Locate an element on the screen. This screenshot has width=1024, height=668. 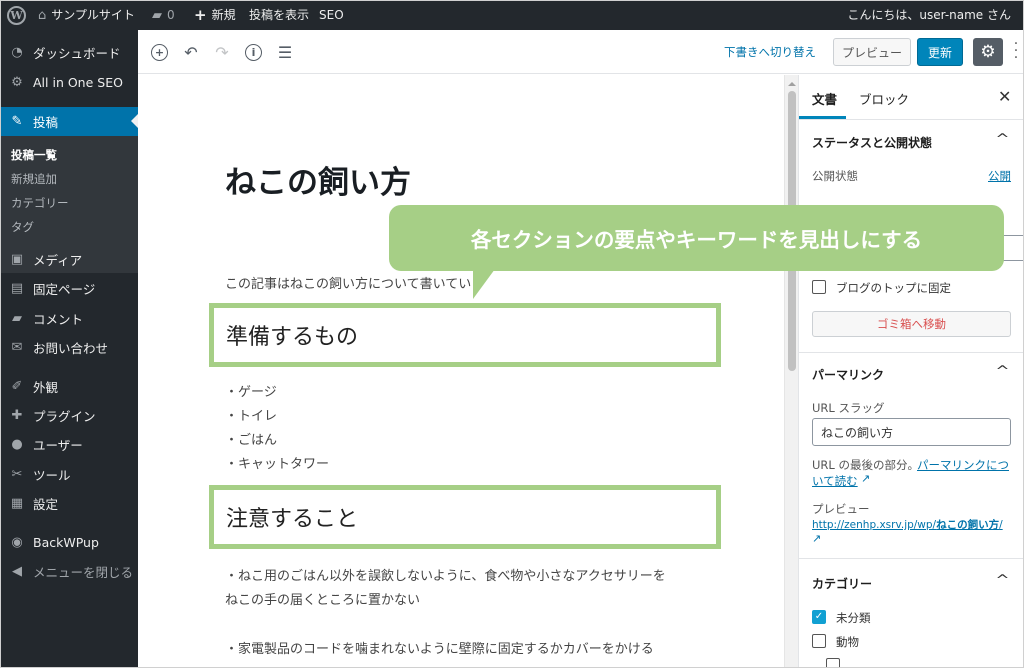
sidebar-item-tools: ✂ ツール is located at coordinates (69, 474).